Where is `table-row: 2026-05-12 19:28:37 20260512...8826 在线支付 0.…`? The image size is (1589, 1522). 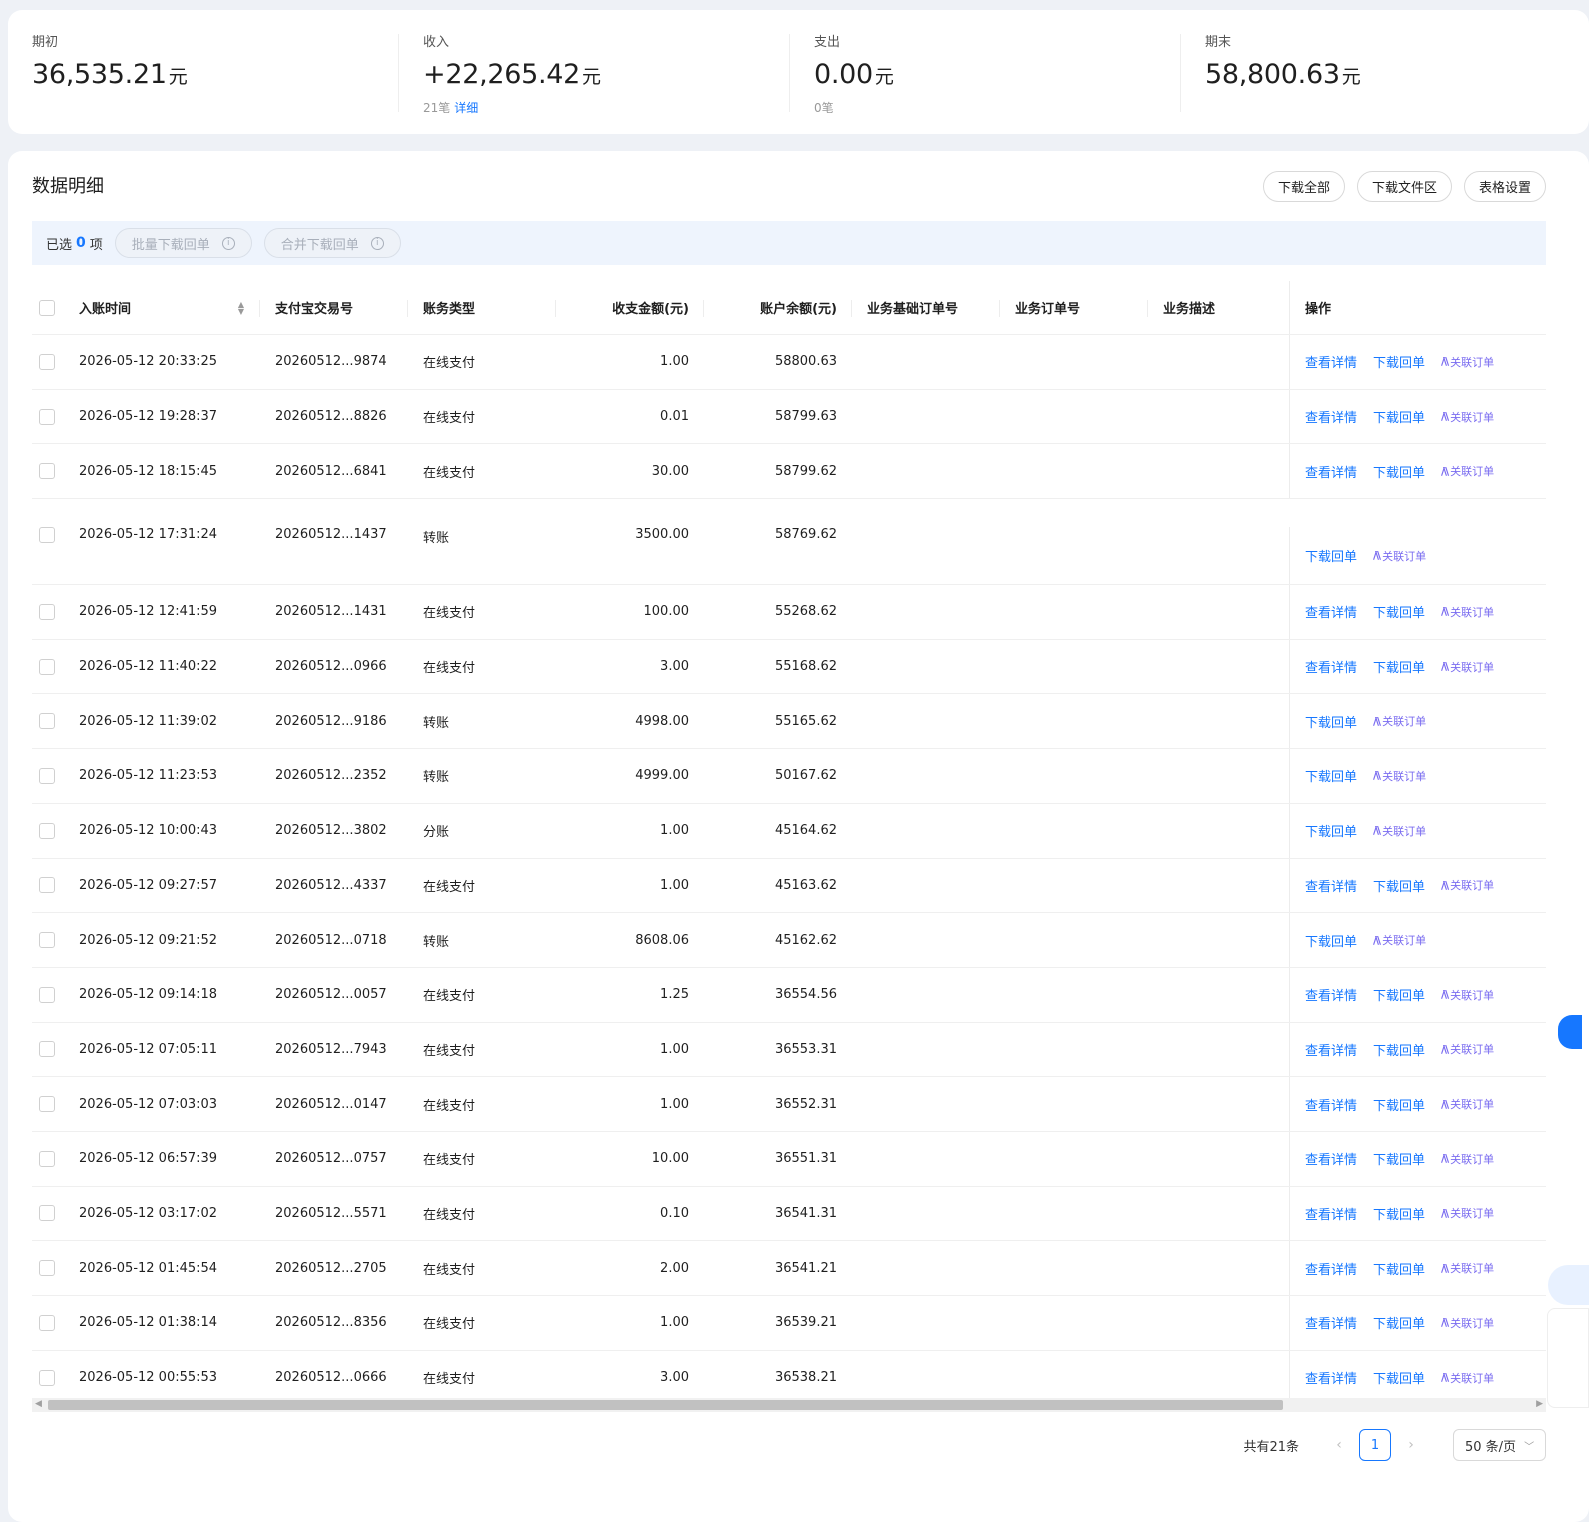 table-row: 2026-05-12 19:28:37 20260512...8826 在线支付 0.… is located at coordinates (789, 417).